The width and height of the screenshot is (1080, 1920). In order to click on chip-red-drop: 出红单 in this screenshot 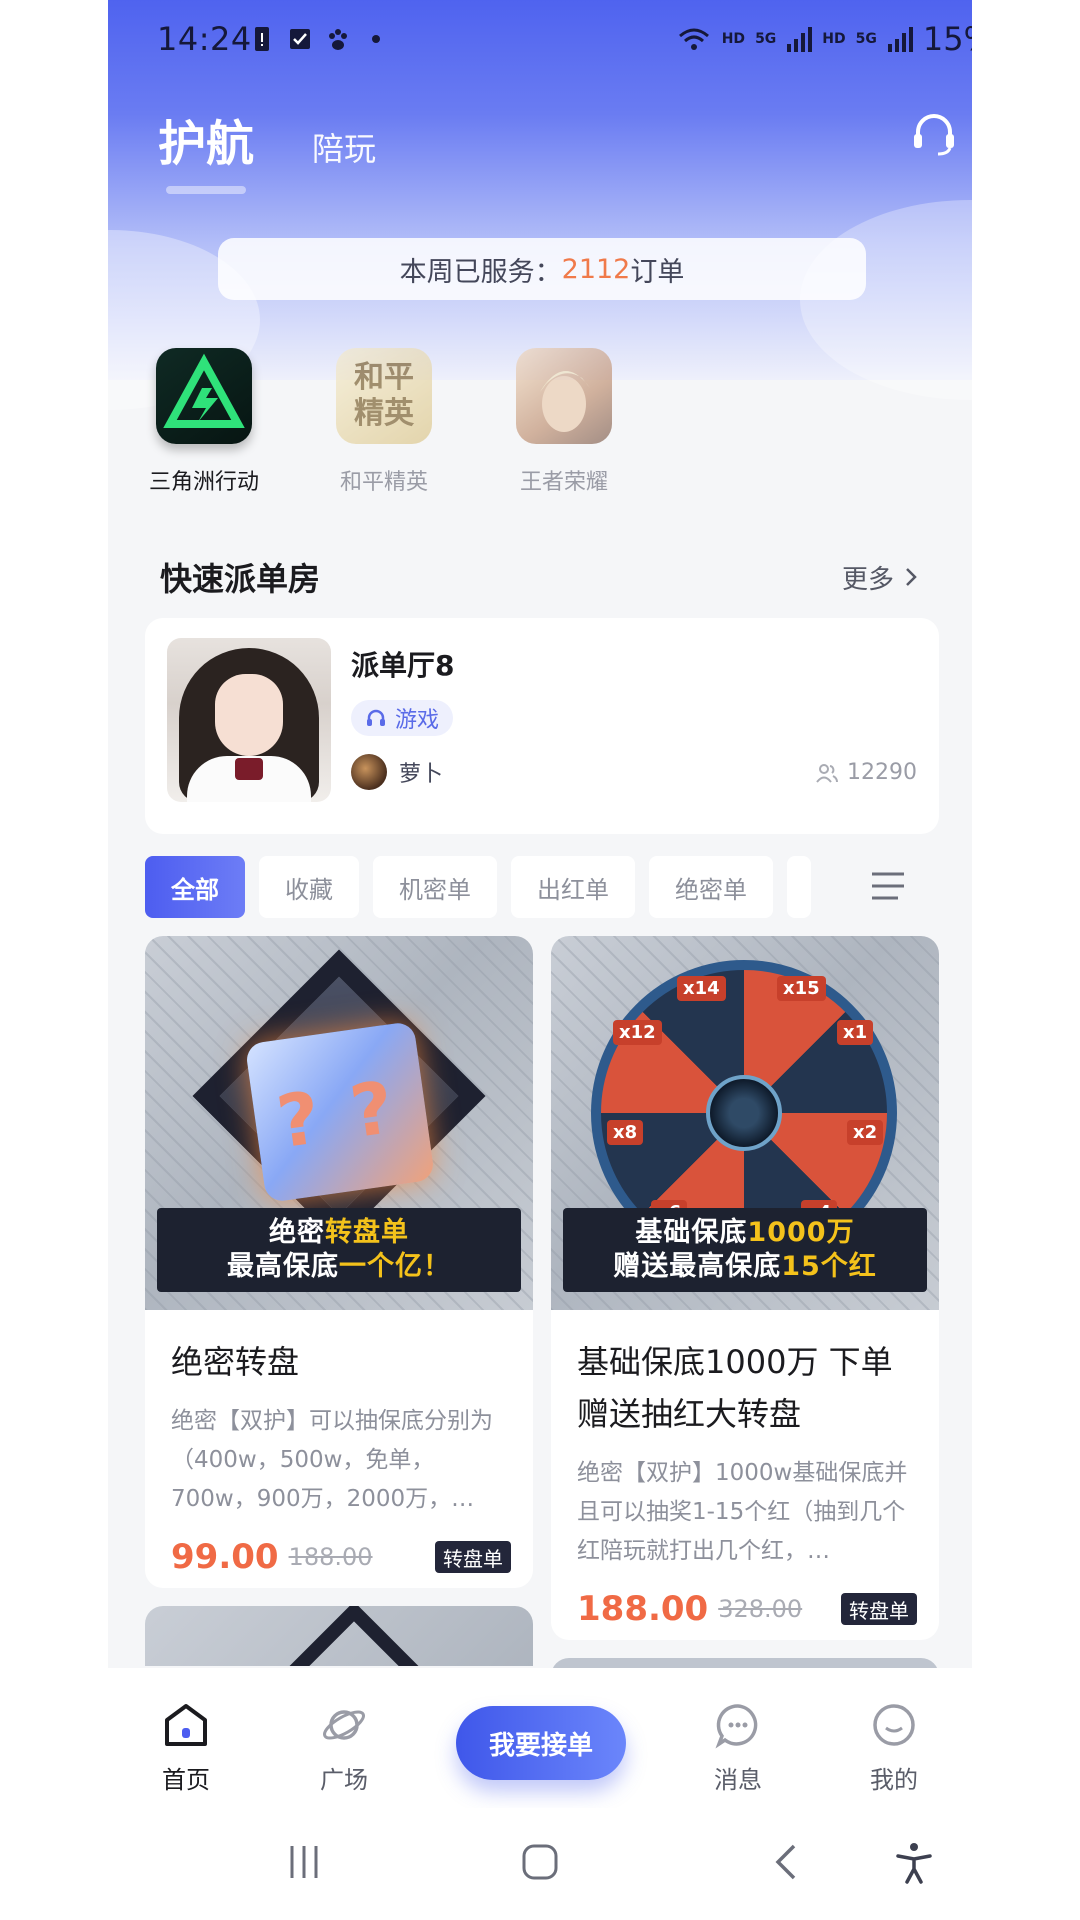, I will do `click(573, 887)`.